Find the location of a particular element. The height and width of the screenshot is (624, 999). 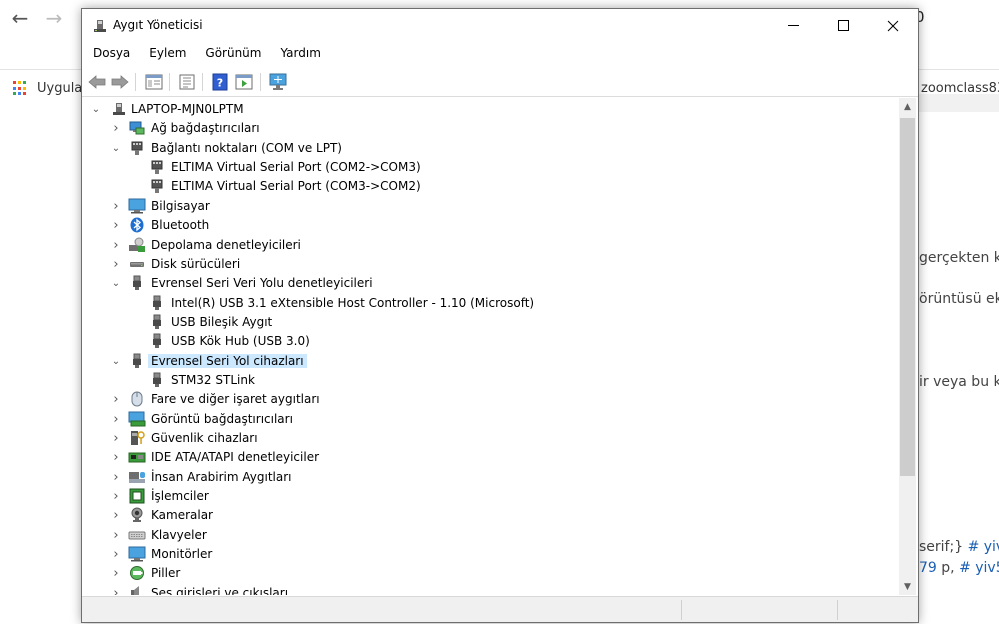

properties-icon is located at coordinates (187, 82).